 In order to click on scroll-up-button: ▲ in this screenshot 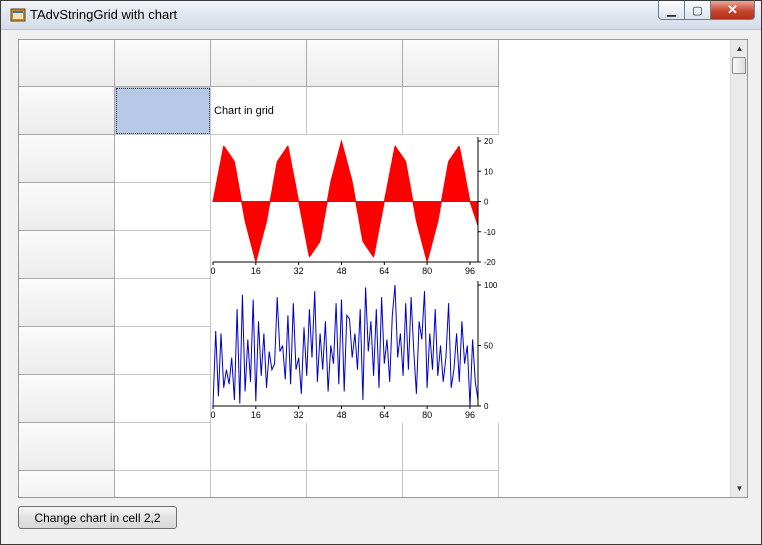, I will do `click(739, 48)`.